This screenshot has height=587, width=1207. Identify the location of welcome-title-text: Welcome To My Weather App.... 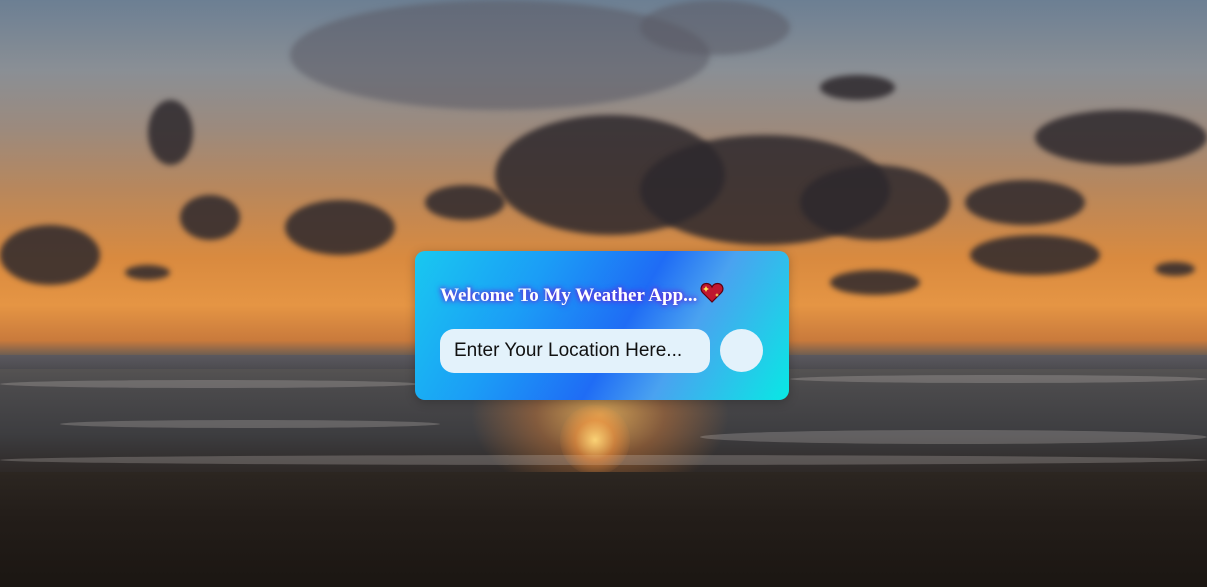
(569, 295).